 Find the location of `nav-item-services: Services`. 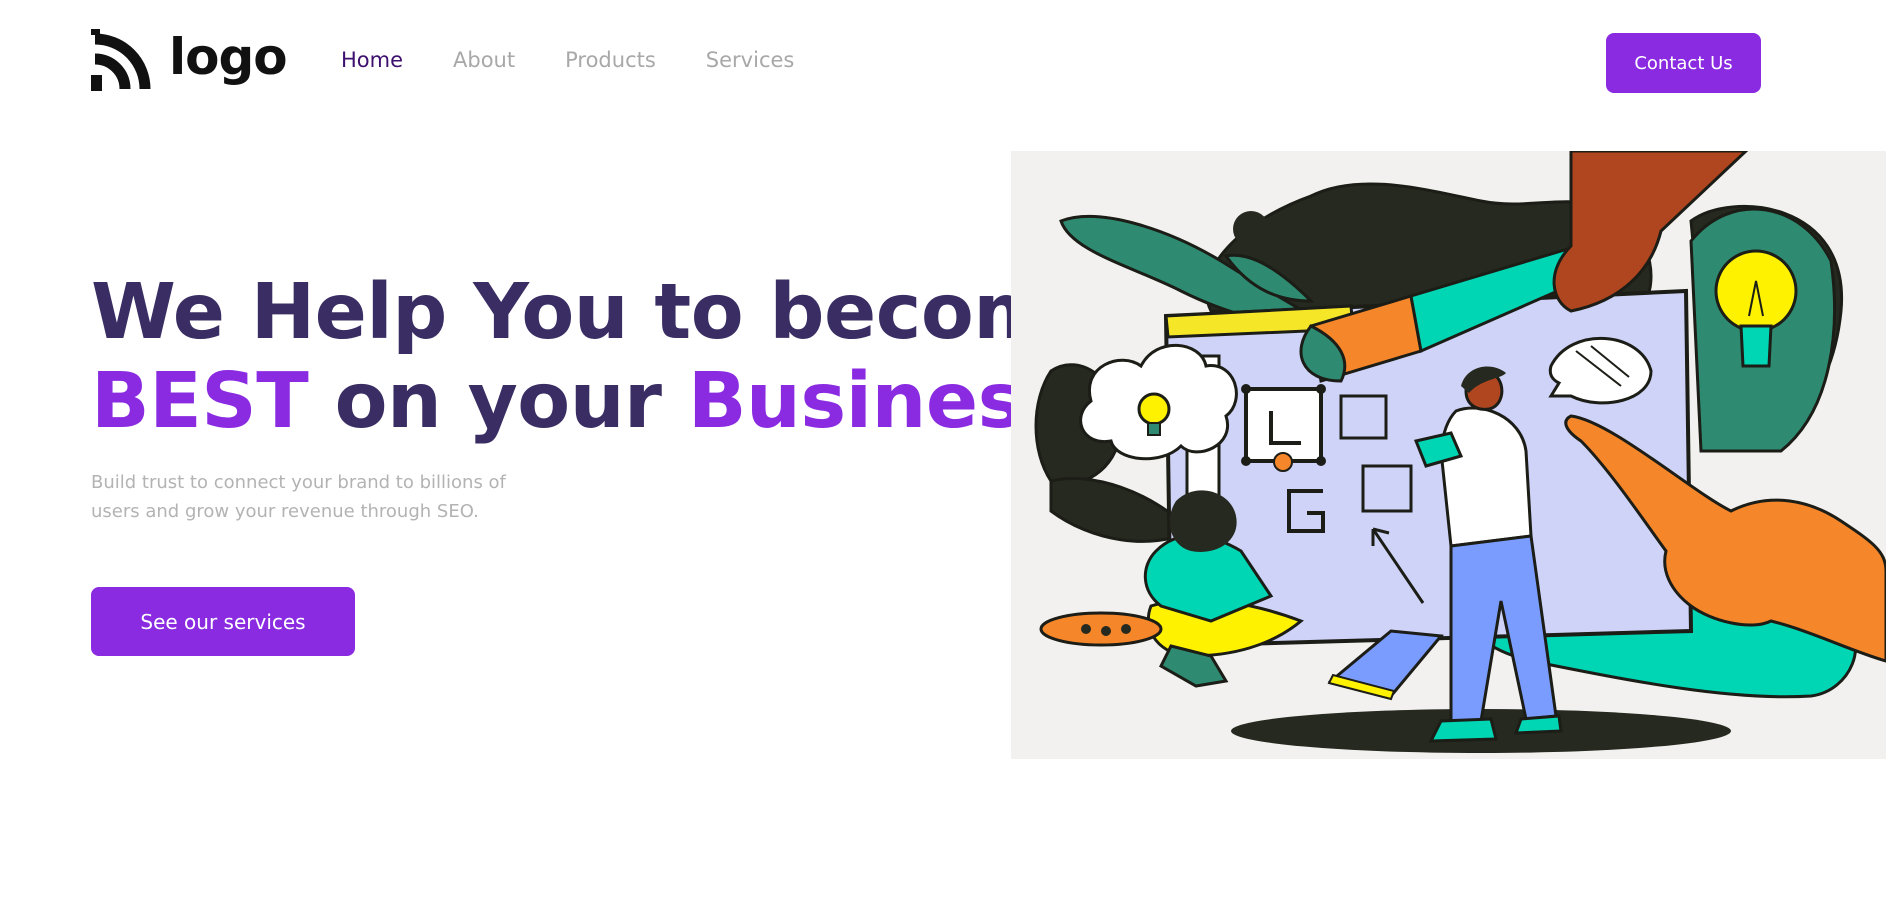

nav-item-services: Services is located at coordinates (750, 60).